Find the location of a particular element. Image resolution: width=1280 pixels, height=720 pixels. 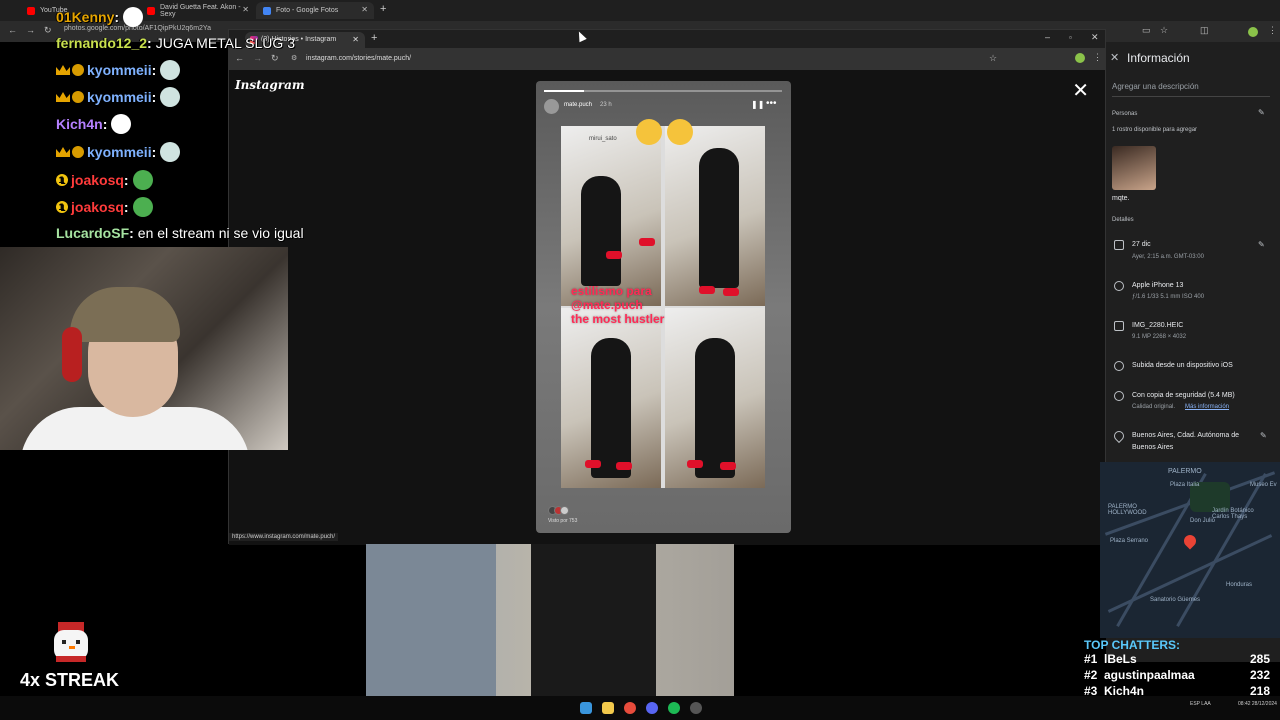

chat-username: 01Kenny is located at coordinates (85, 17).